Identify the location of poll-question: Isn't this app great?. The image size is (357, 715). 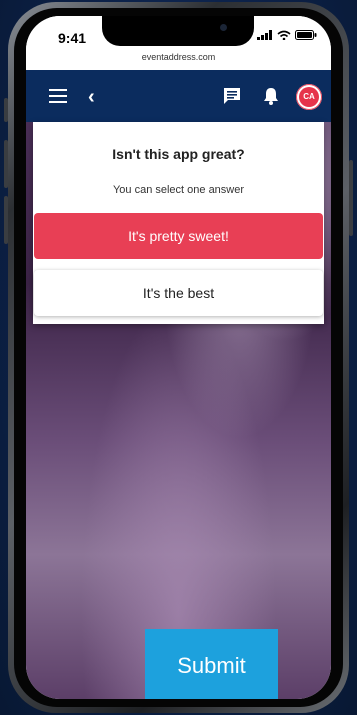
(178, 154).